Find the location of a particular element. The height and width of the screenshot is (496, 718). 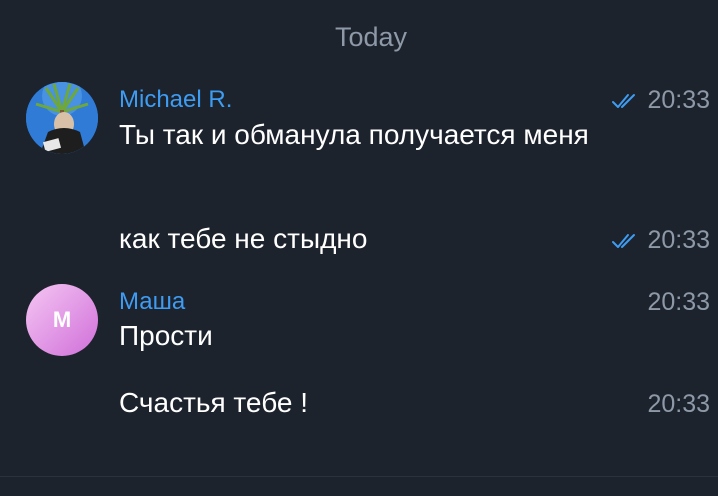

avatar-masha: M is located at coordinates (62, 320).